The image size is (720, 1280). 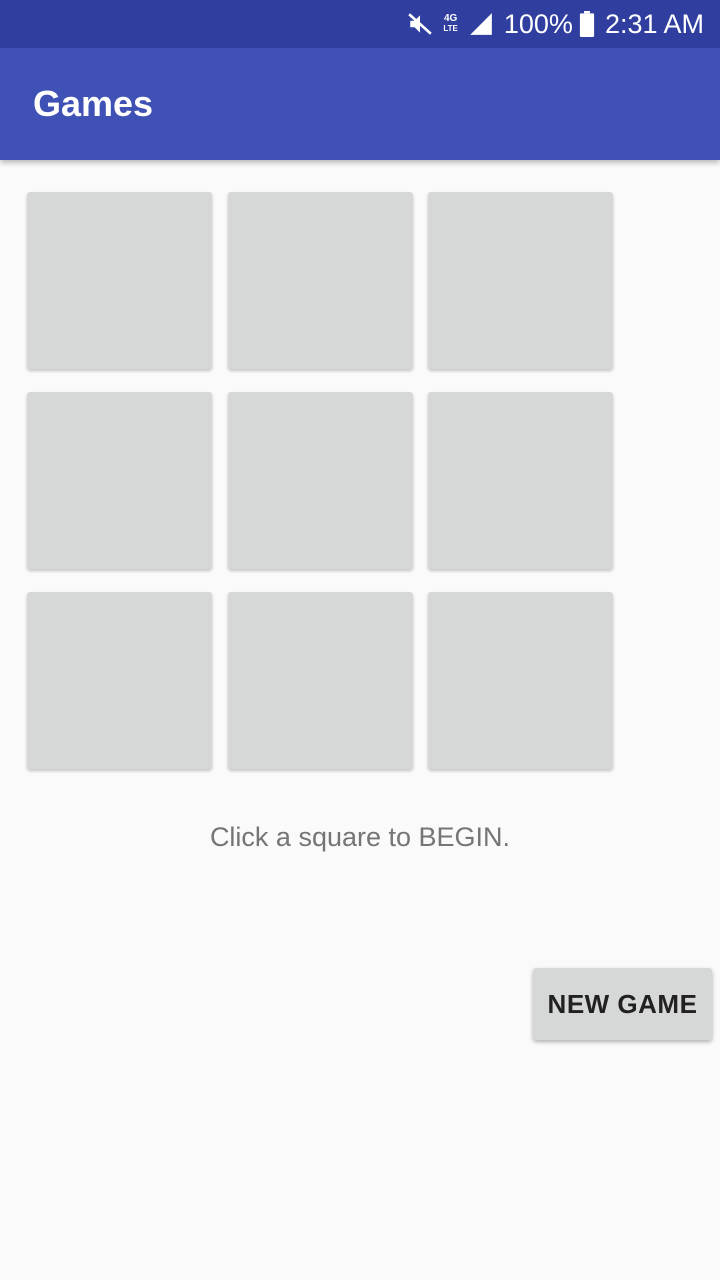 I want to click on network-label-bottom: LTE, so click(x=450, y=28).